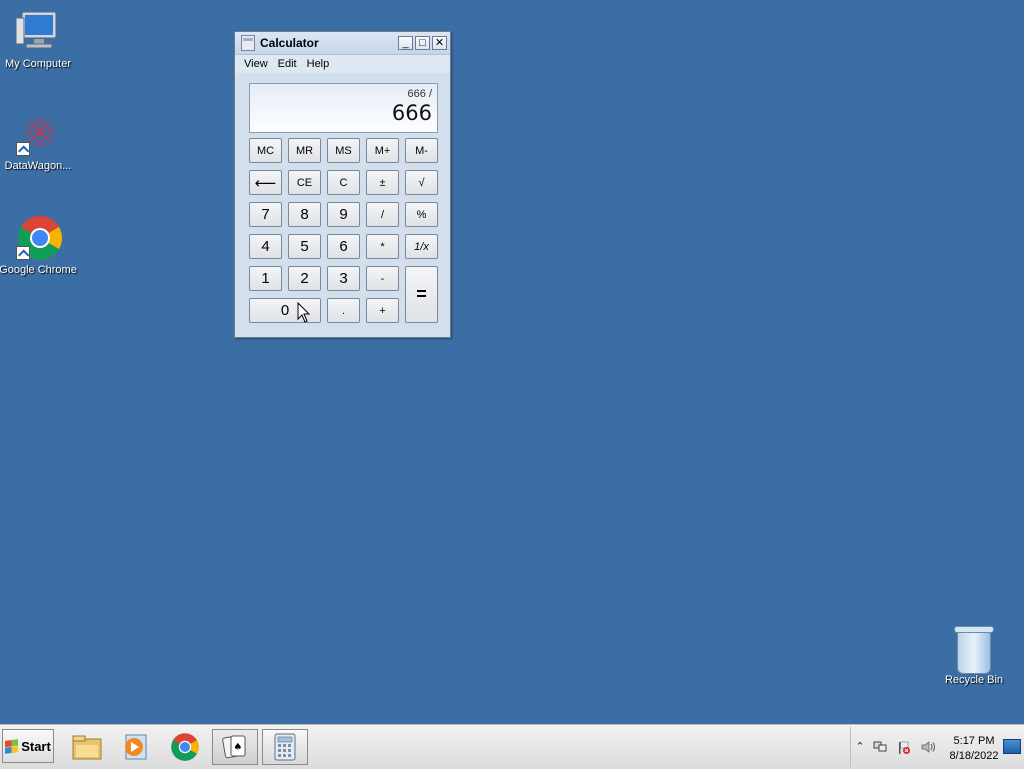 The width and height of the screenshot is (1024, 769). What do you see at coordinates (36, 746) in the screenshot?
I see `start-label: Start` at bounding box center [36, 746].